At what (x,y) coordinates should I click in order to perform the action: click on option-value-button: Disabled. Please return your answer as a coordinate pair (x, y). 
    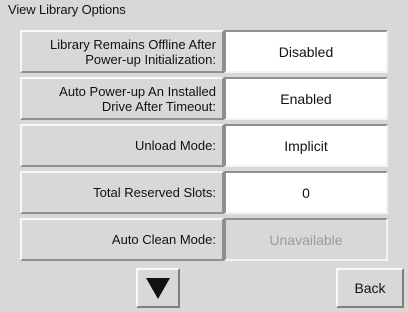
    Looking at the image, I should click on (306, 51).